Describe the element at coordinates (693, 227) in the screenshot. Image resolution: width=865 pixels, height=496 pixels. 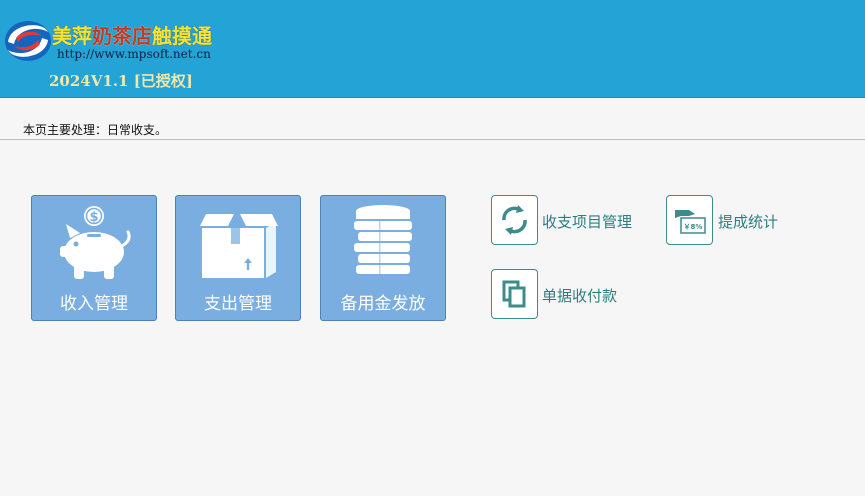
I see `percent-icon-text: ￥8%` at that location.